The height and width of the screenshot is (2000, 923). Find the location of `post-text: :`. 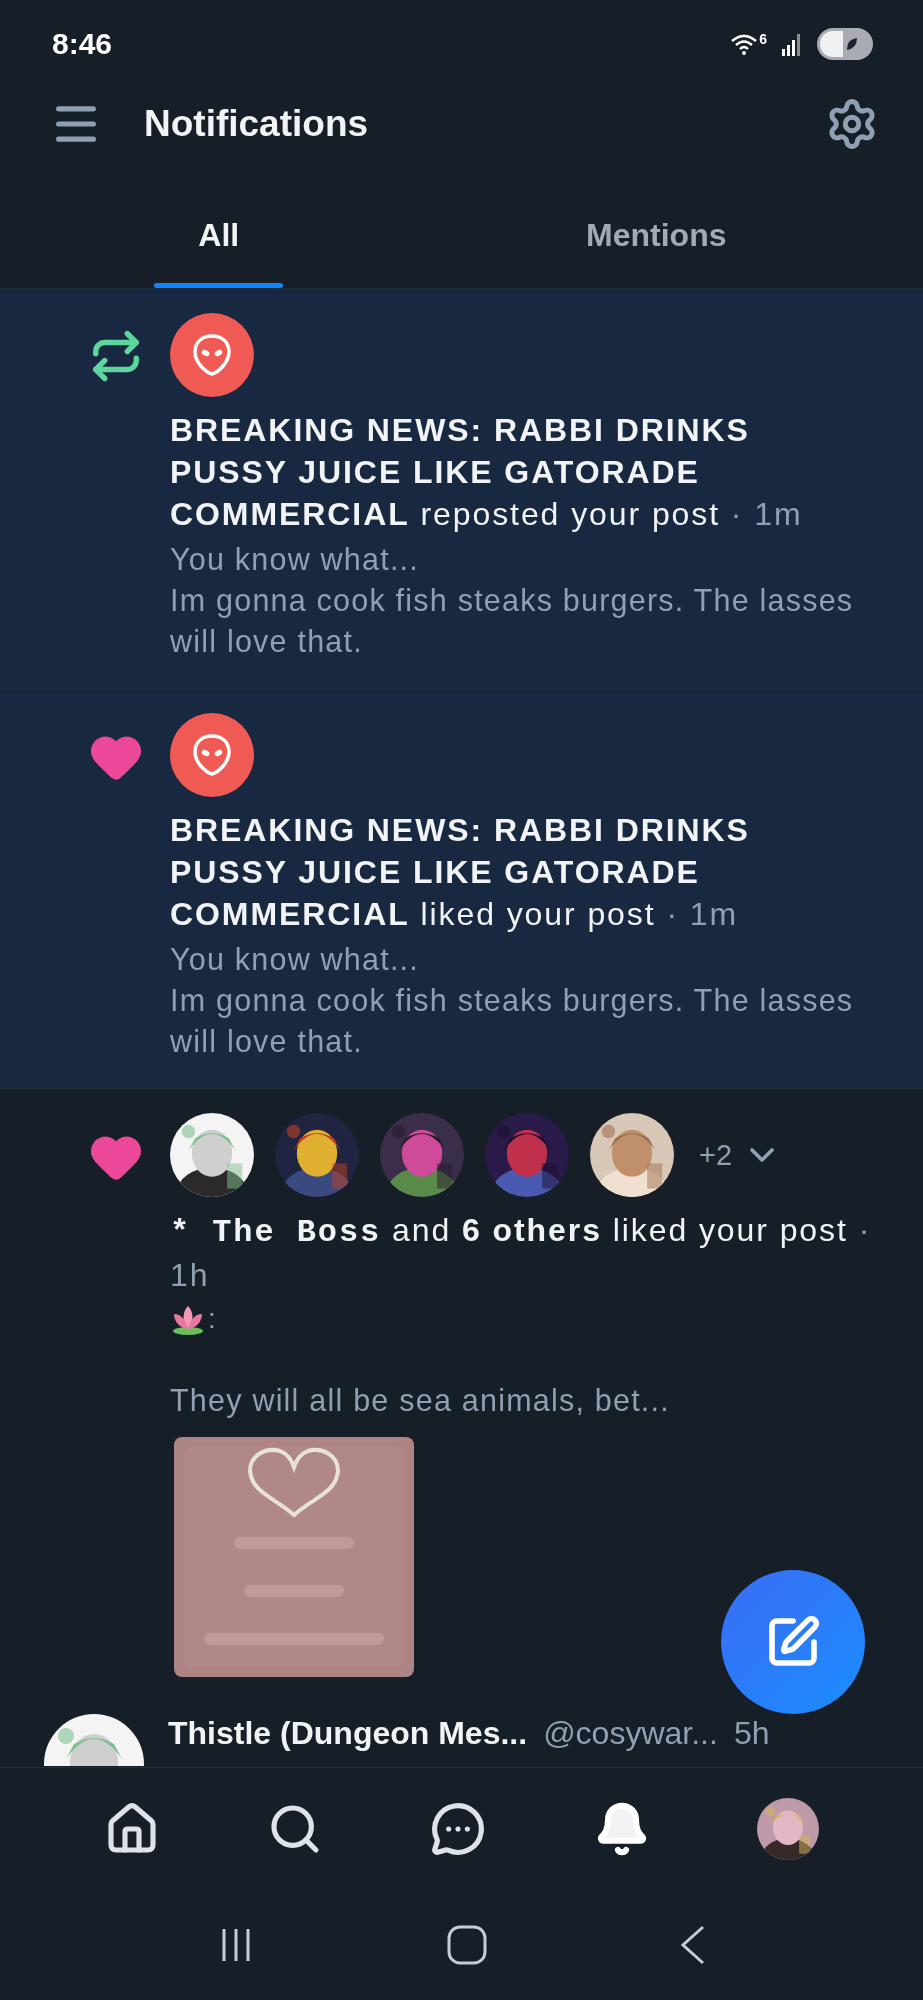

post-text: : is located at coordinates (212, 1319).